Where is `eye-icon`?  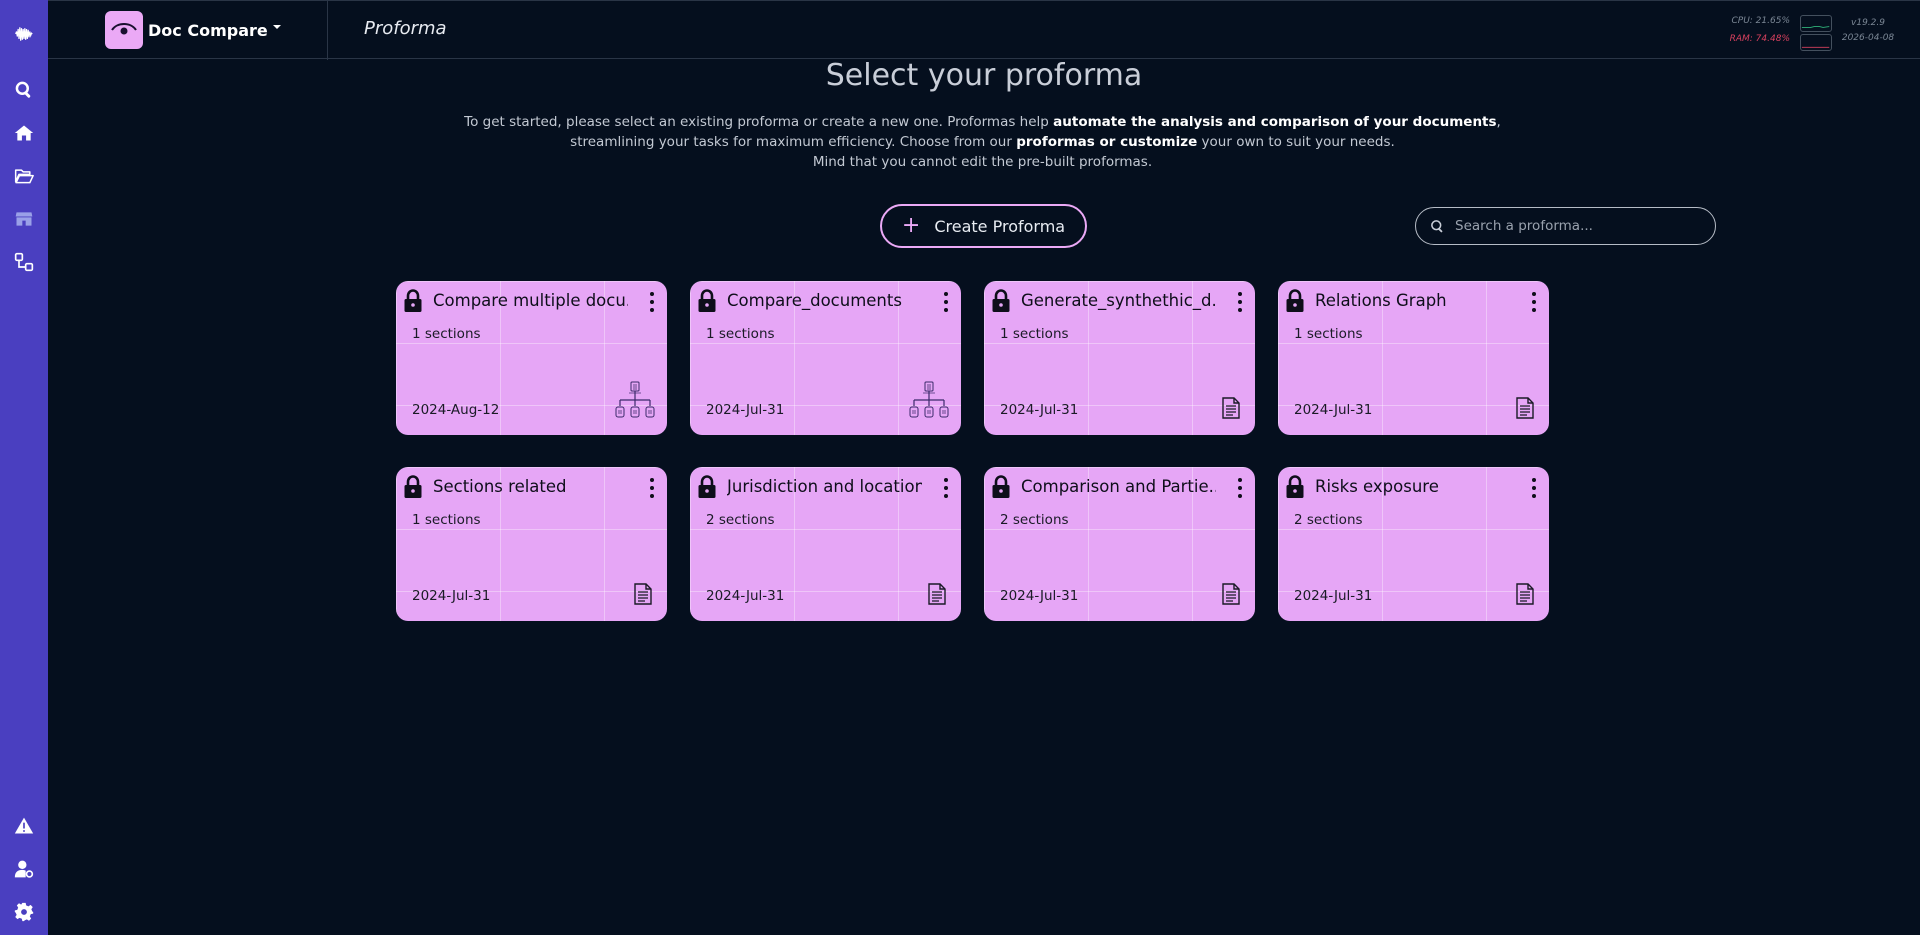 eye-icon is located at coordinates (124, 30).